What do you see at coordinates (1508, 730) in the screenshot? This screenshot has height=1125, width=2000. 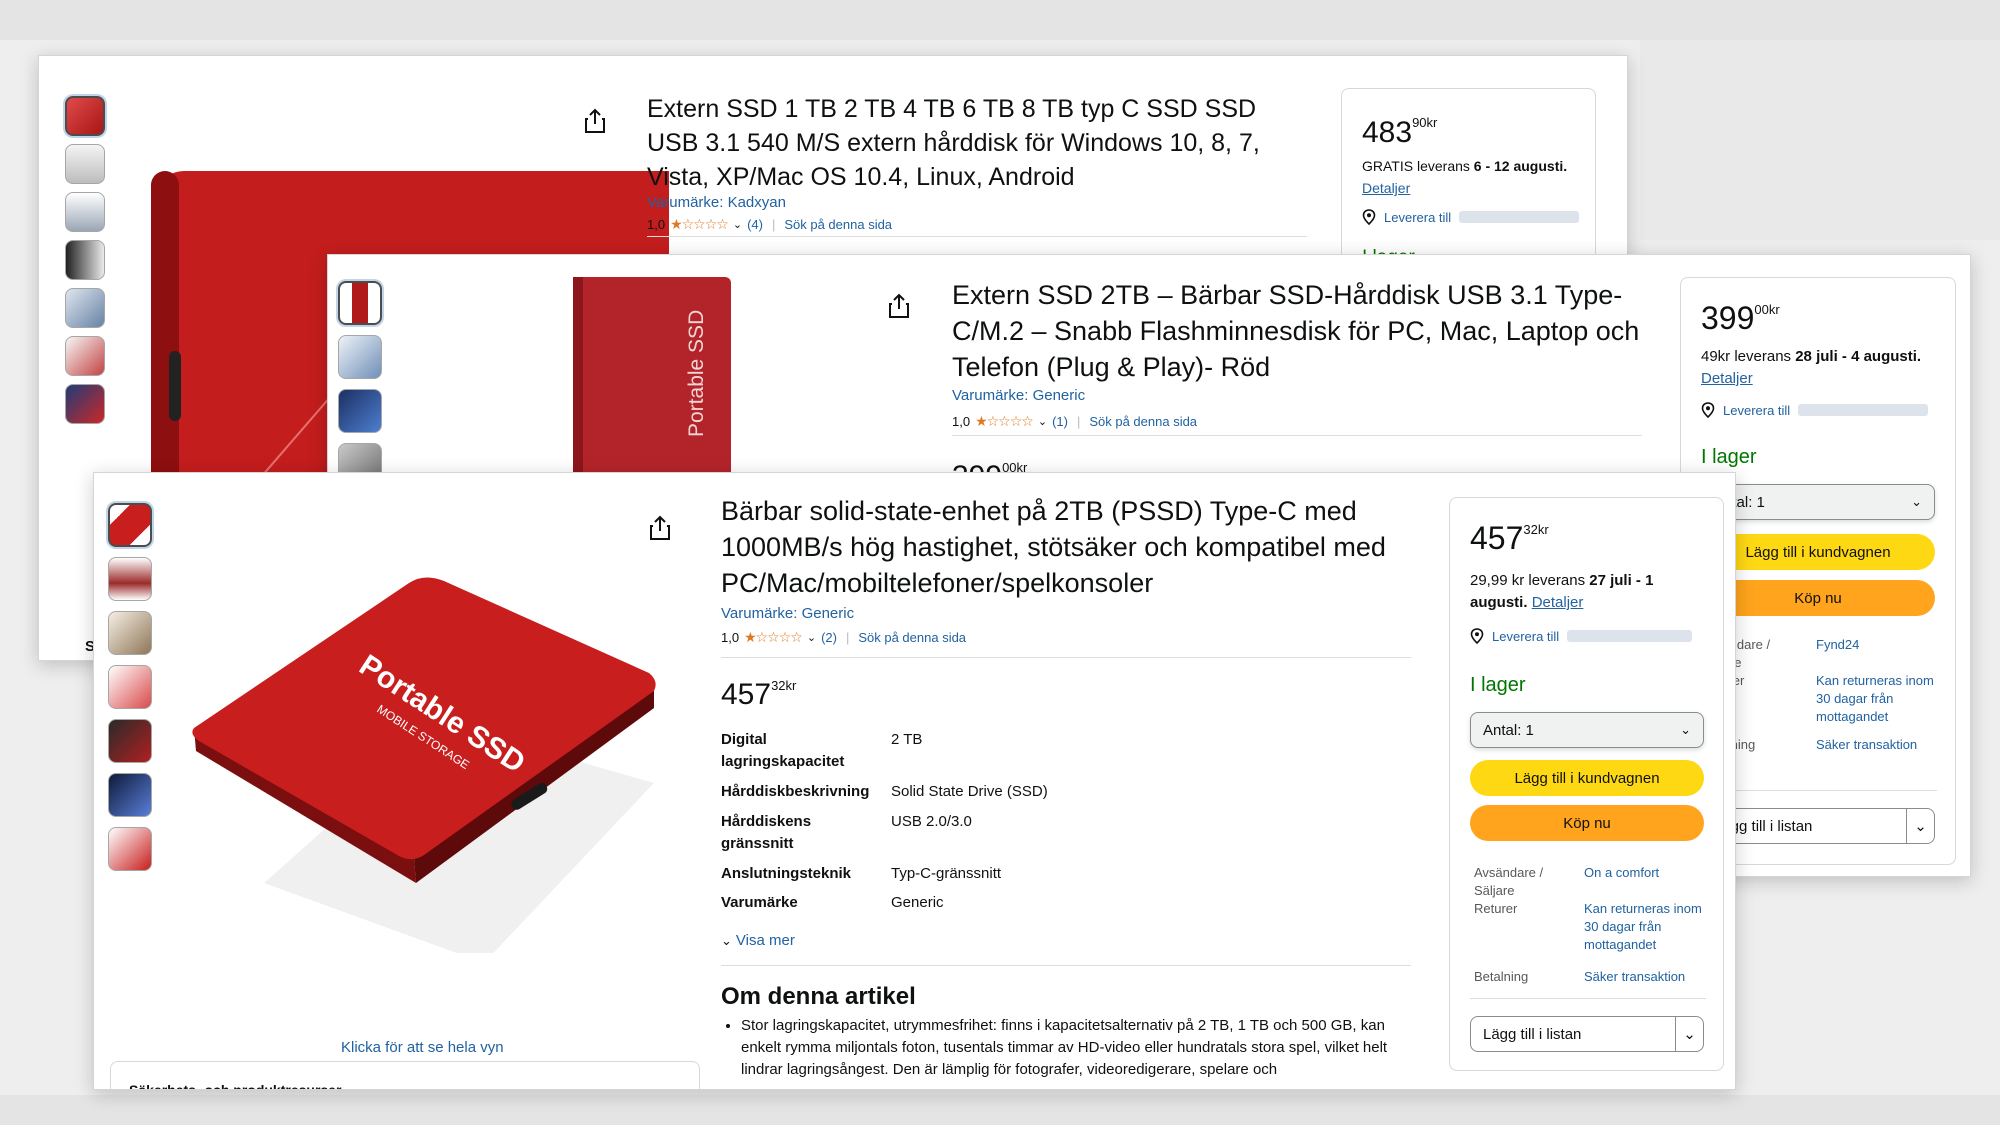 I see `quantity-label: Antal: 1` at bounding box center [1508, 730].